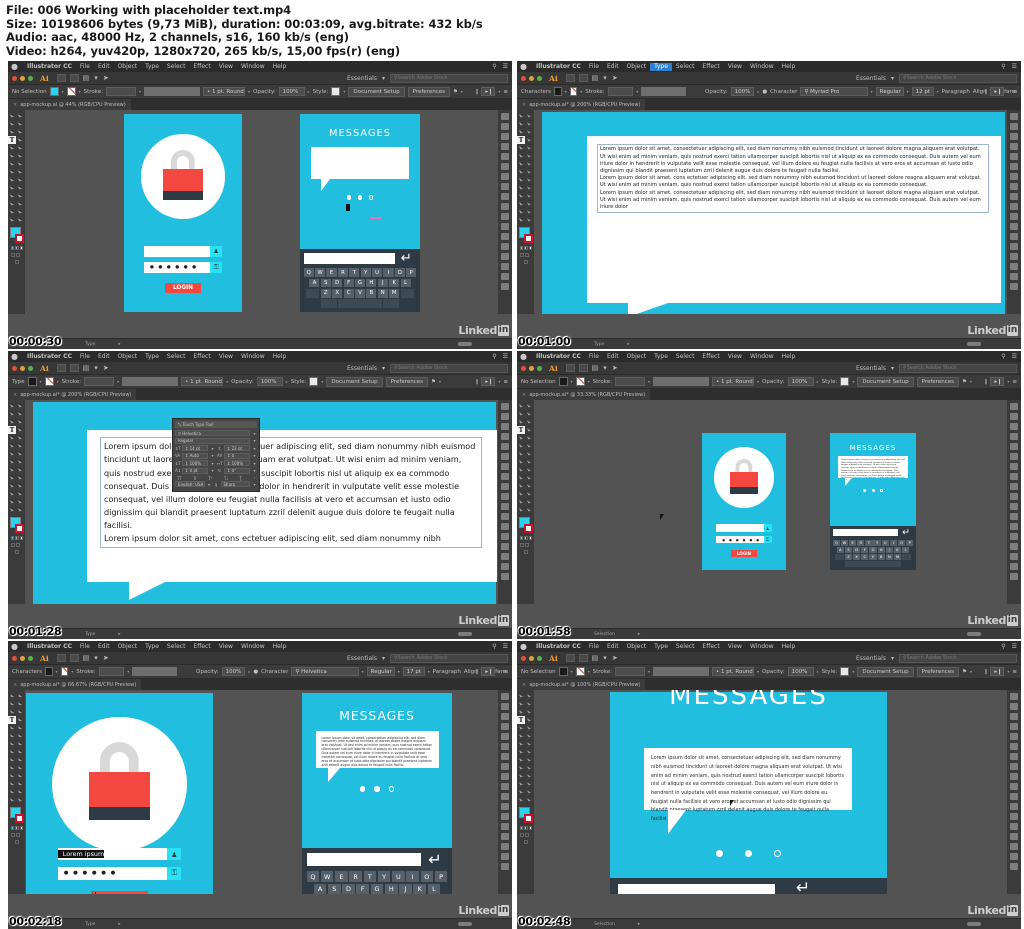 This screenshot has width=1024, height=929. Describe the element at coordinates (529, 720) in the screenshot. I see `line-segment-tool` at that location.